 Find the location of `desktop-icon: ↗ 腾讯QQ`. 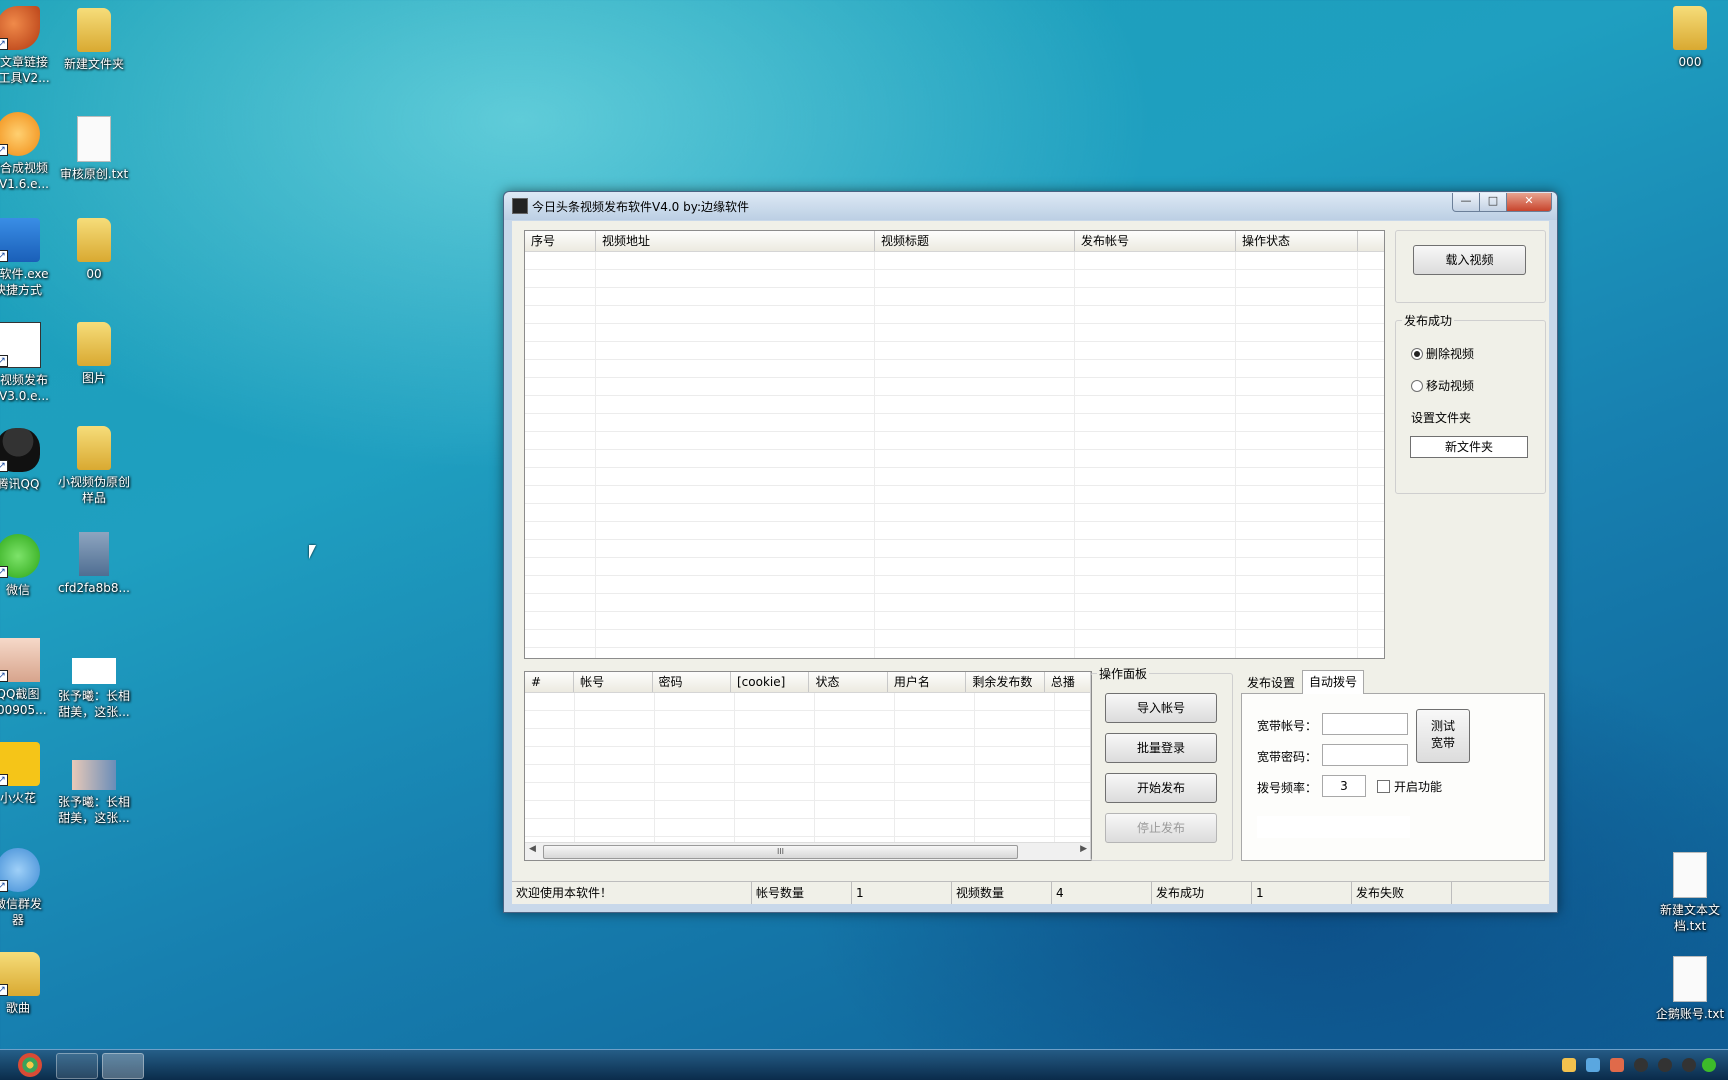

desktop-icon: ↗ 腾讯QQ is located at coordinates (29, 460).